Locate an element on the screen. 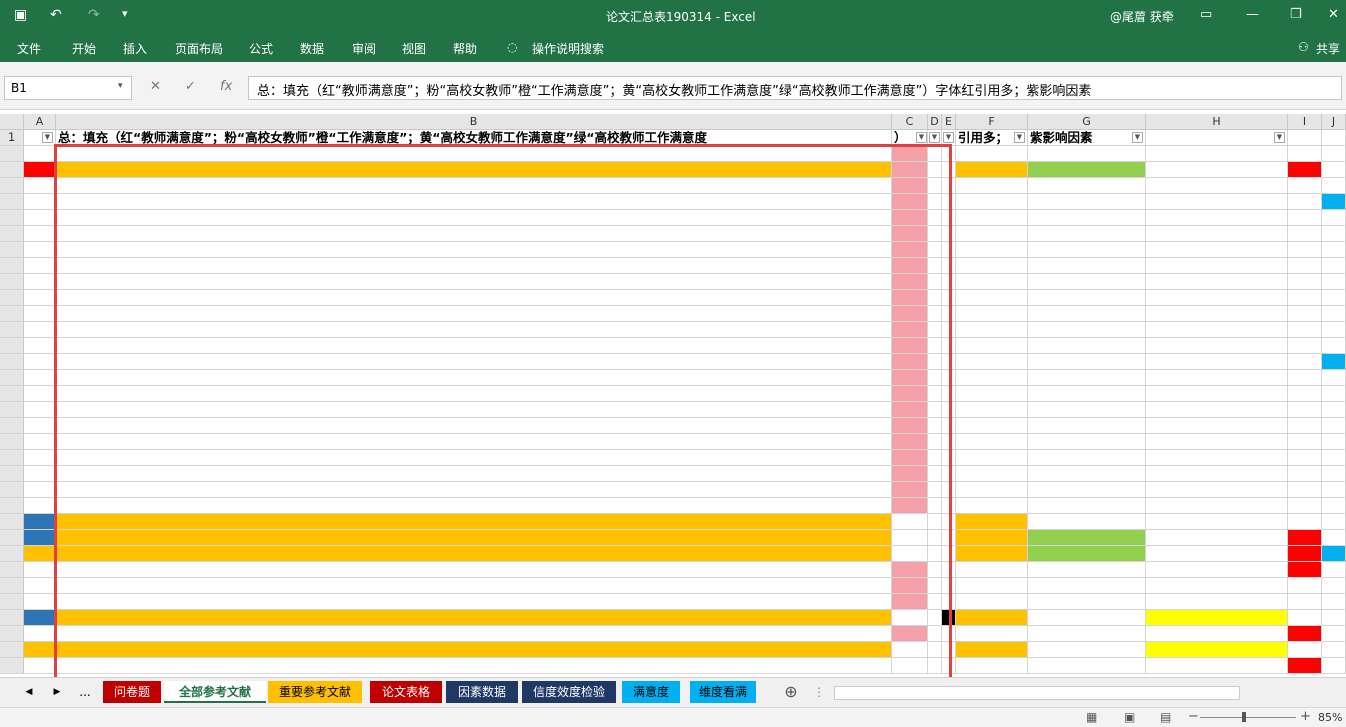 This screenshot has height=727, width=1346. minimize-icon: — is located at coordinates (1252, 14).